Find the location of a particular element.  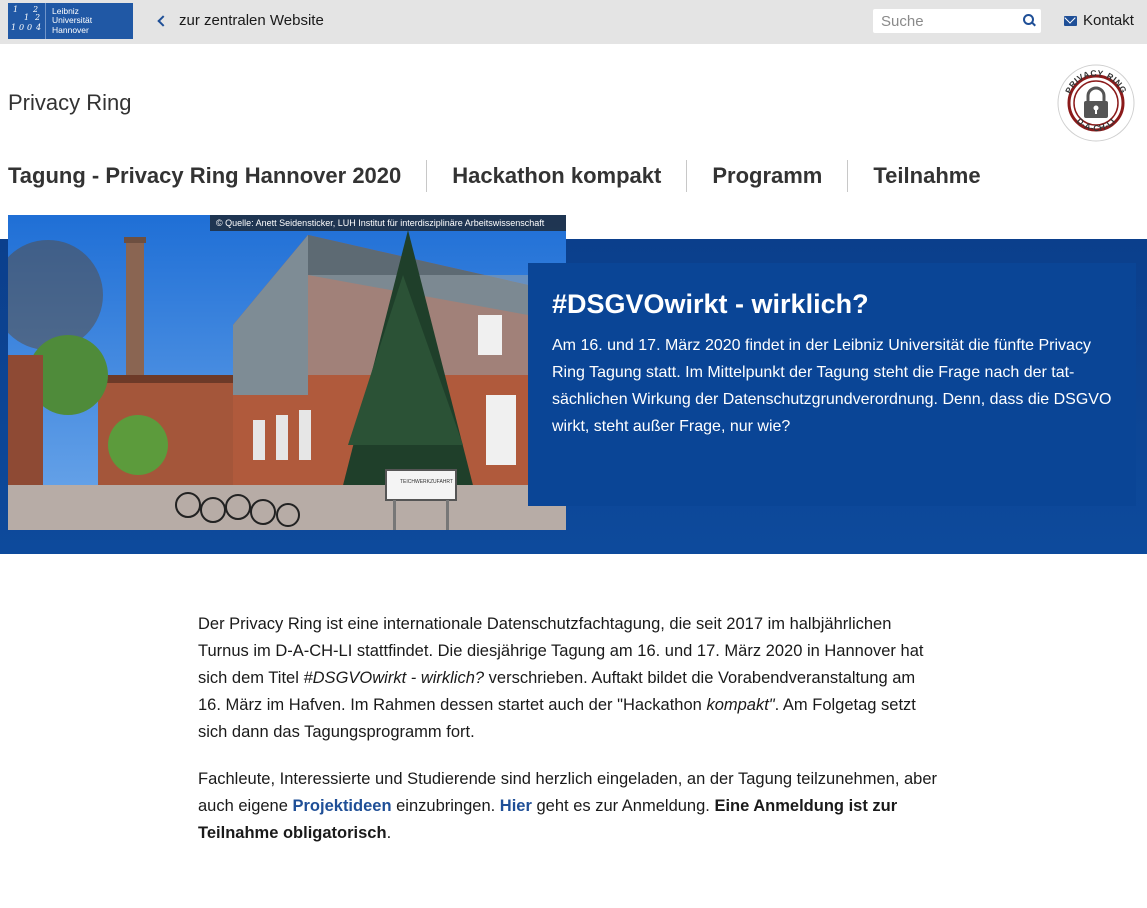

nav-item-teilnahme: Teilnahme is located at coordinates (926, 176).